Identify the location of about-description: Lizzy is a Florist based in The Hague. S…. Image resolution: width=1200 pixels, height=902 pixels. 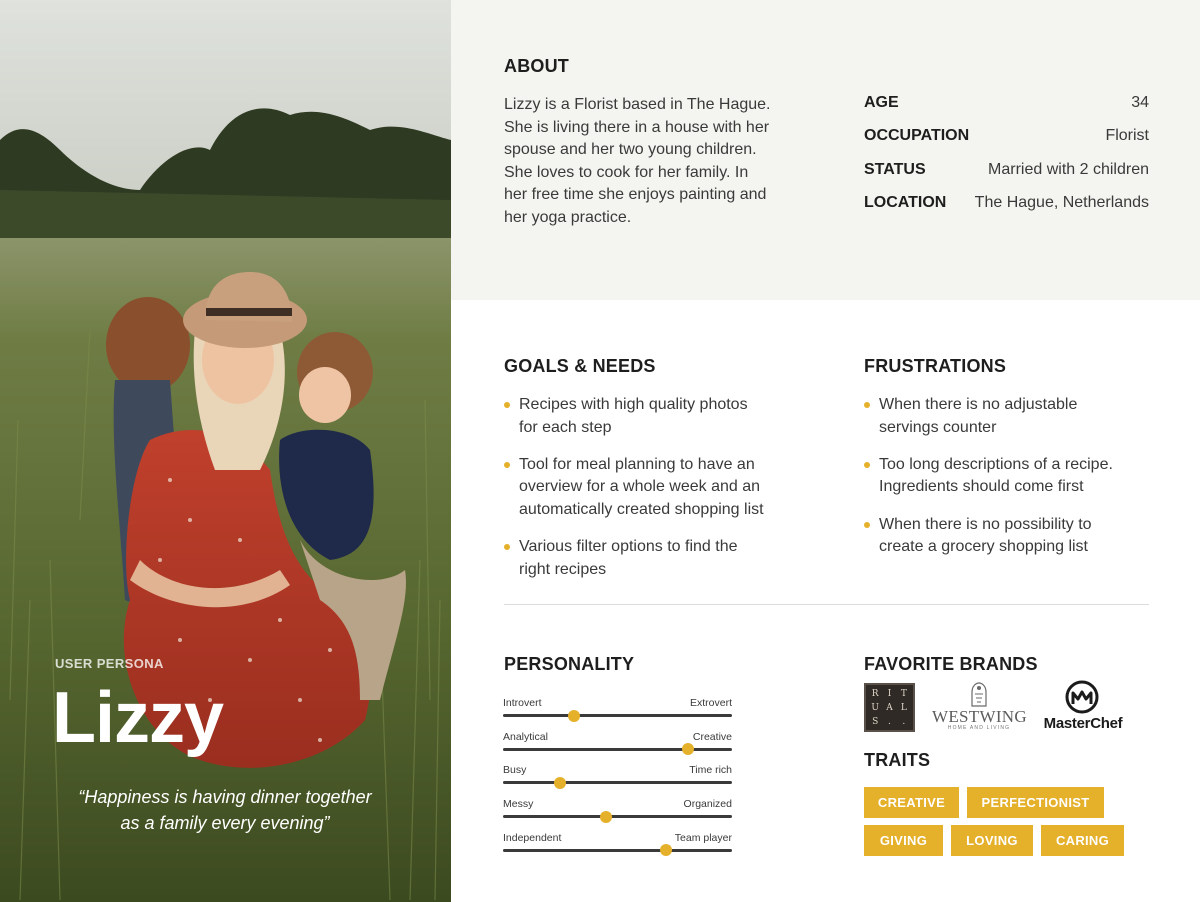
(654, 162).